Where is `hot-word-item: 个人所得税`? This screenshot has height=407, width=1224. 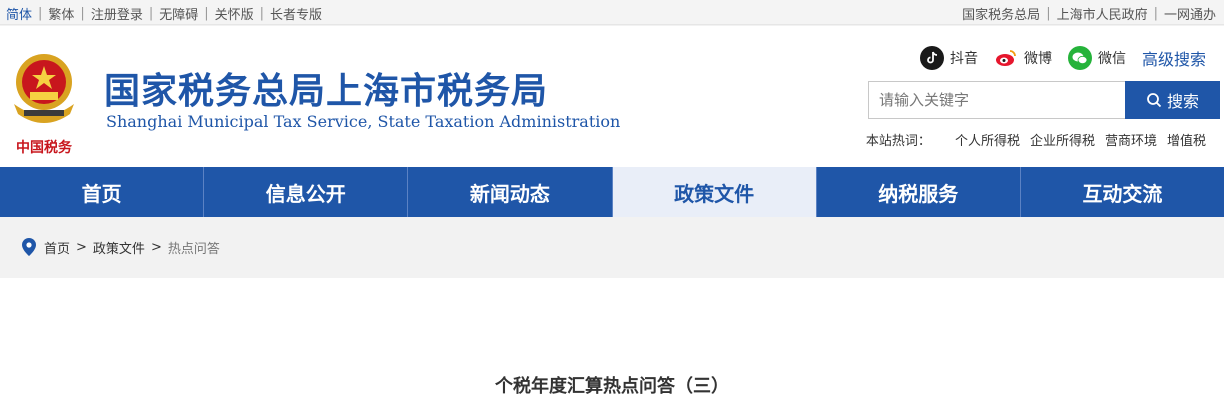
hot-word-item: 个人所得税 is located at coordinates (987, 139).